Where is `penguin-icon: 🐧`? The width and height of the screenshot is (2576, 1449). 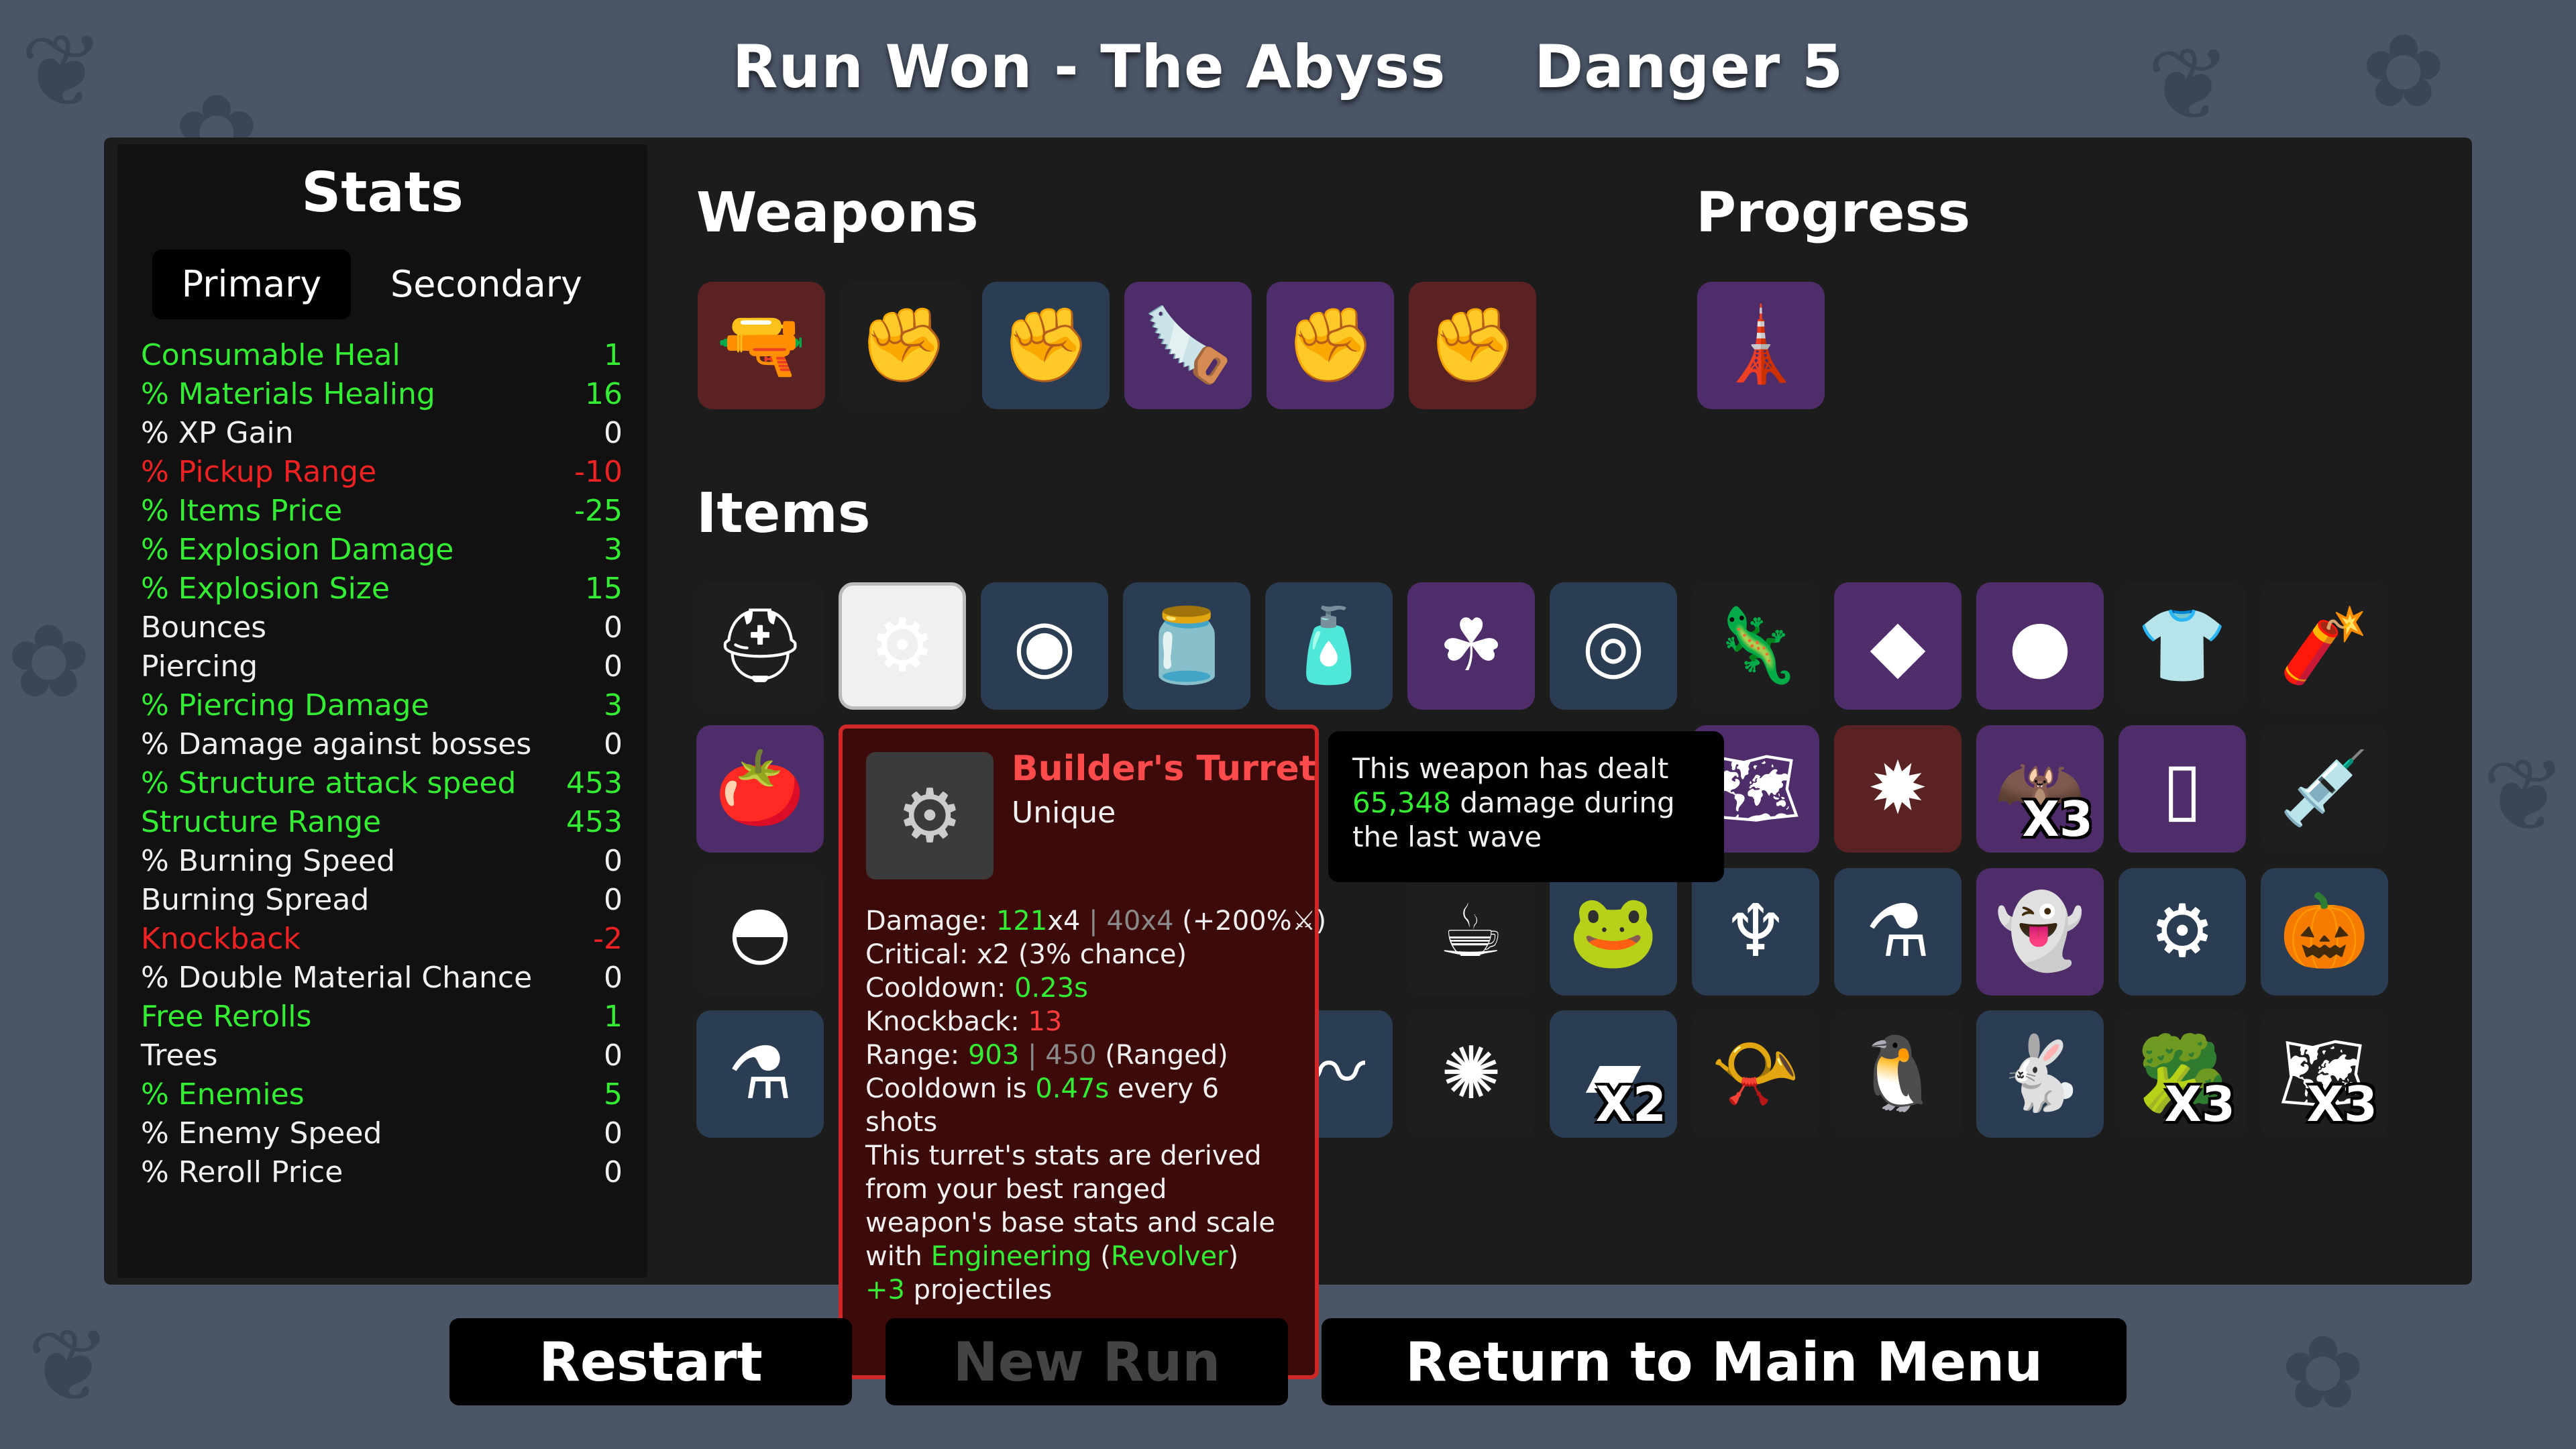 penguin-icon: 🐧 is located at coordinates (1897, 1074).